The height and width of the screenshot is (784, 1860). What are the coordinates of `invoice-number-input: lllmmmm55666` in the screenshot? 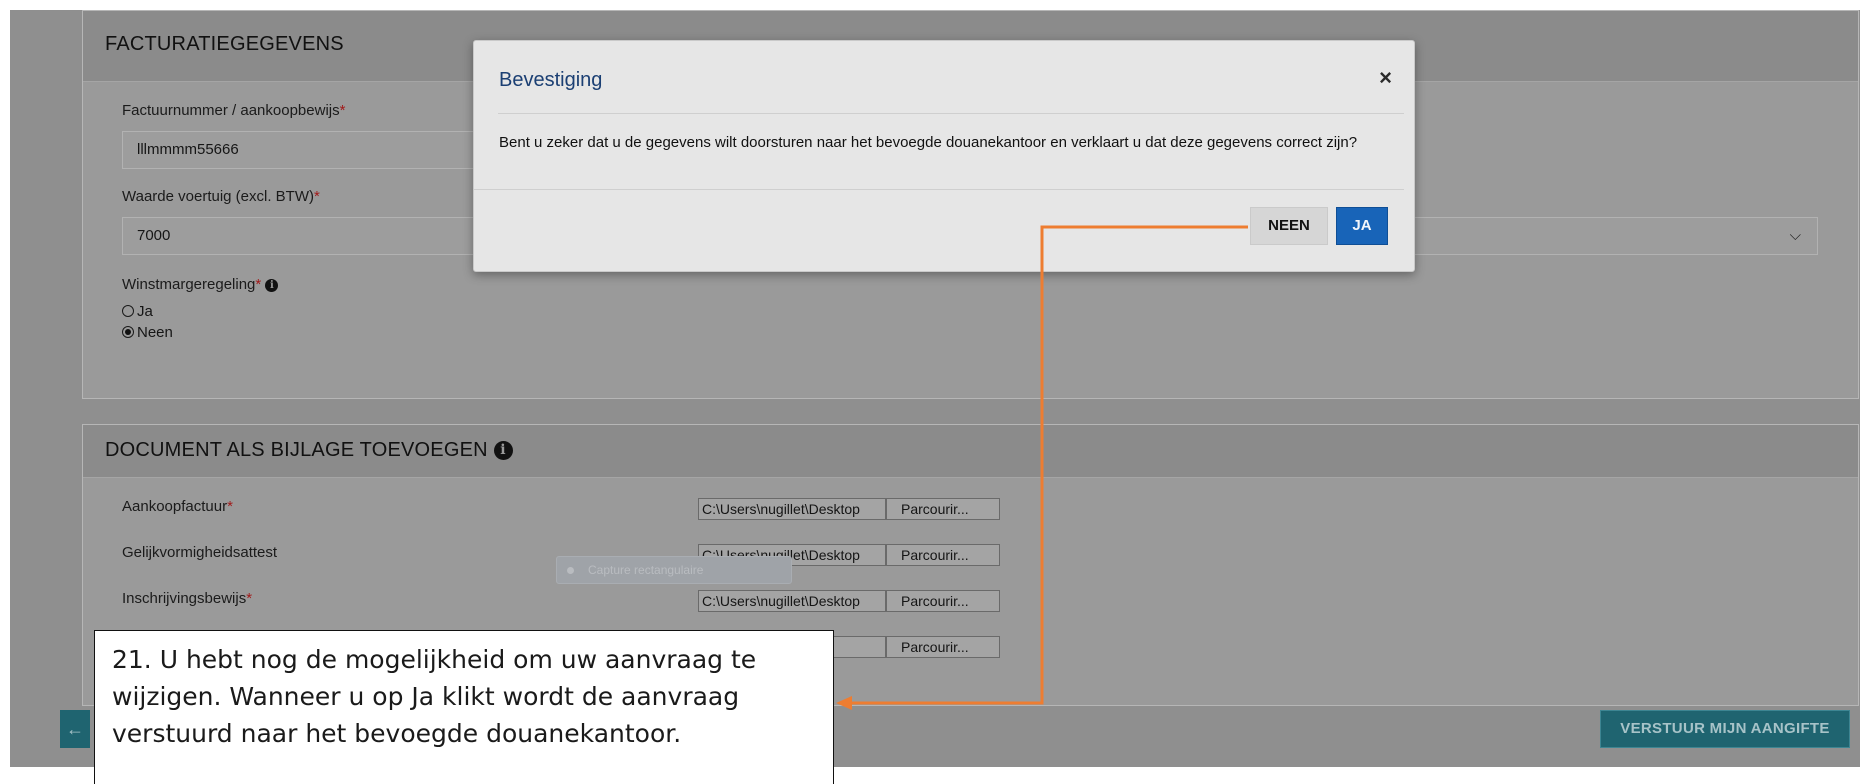 It's located at (302, 150).